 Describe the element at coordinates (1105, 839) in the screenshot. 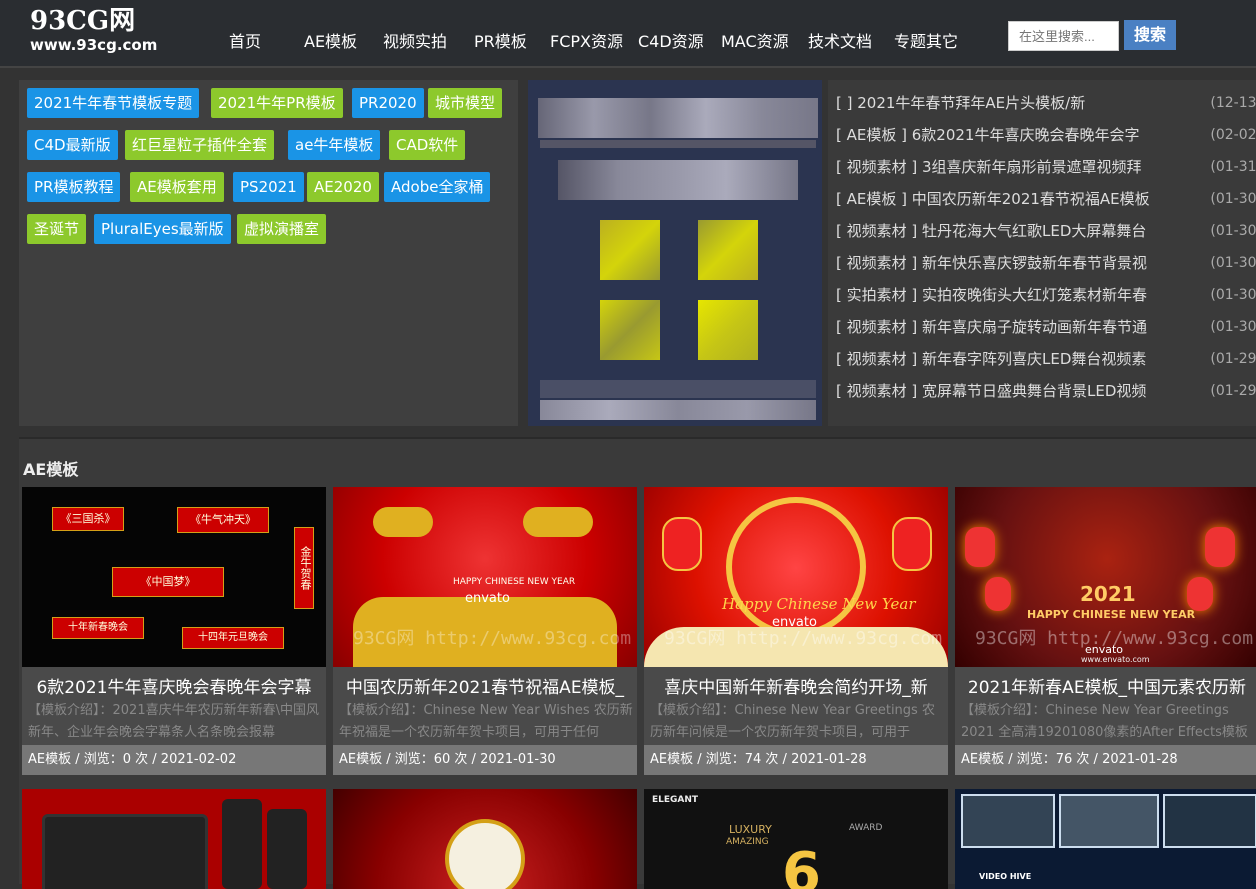

I see `template-card-thumbnail: VIDEO HIVE` at that location.